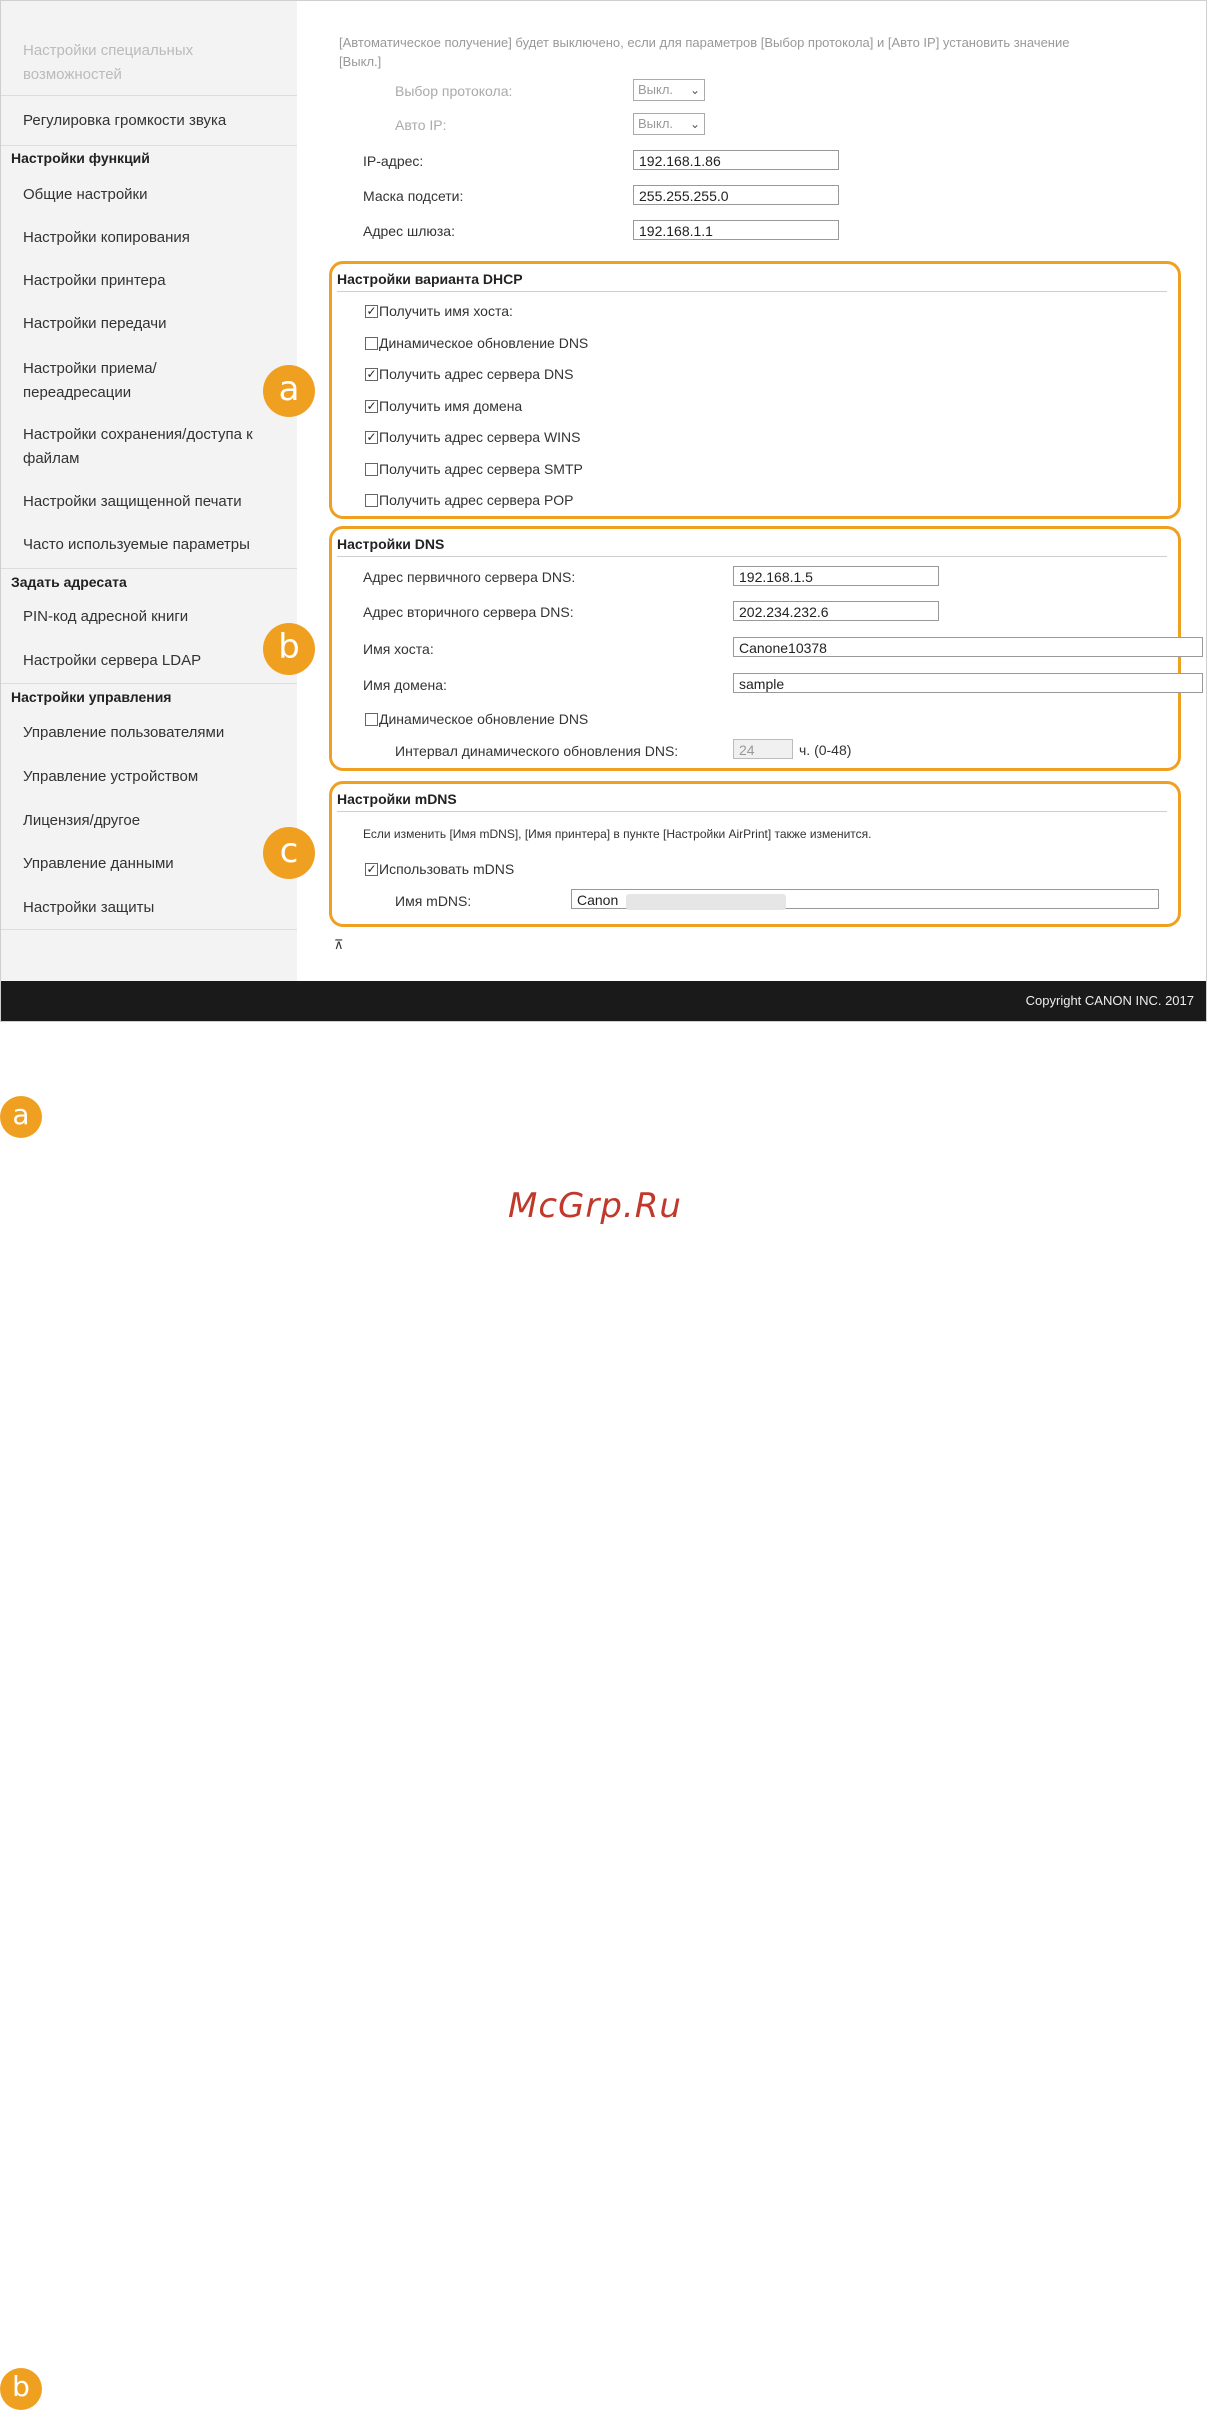 This screenshot has width=1207, height=2414. Describe the element at coordinates (481, 469) in the screenshot. I see `dhcp-option-label: Получить адрес сервера SMTP` at that location.